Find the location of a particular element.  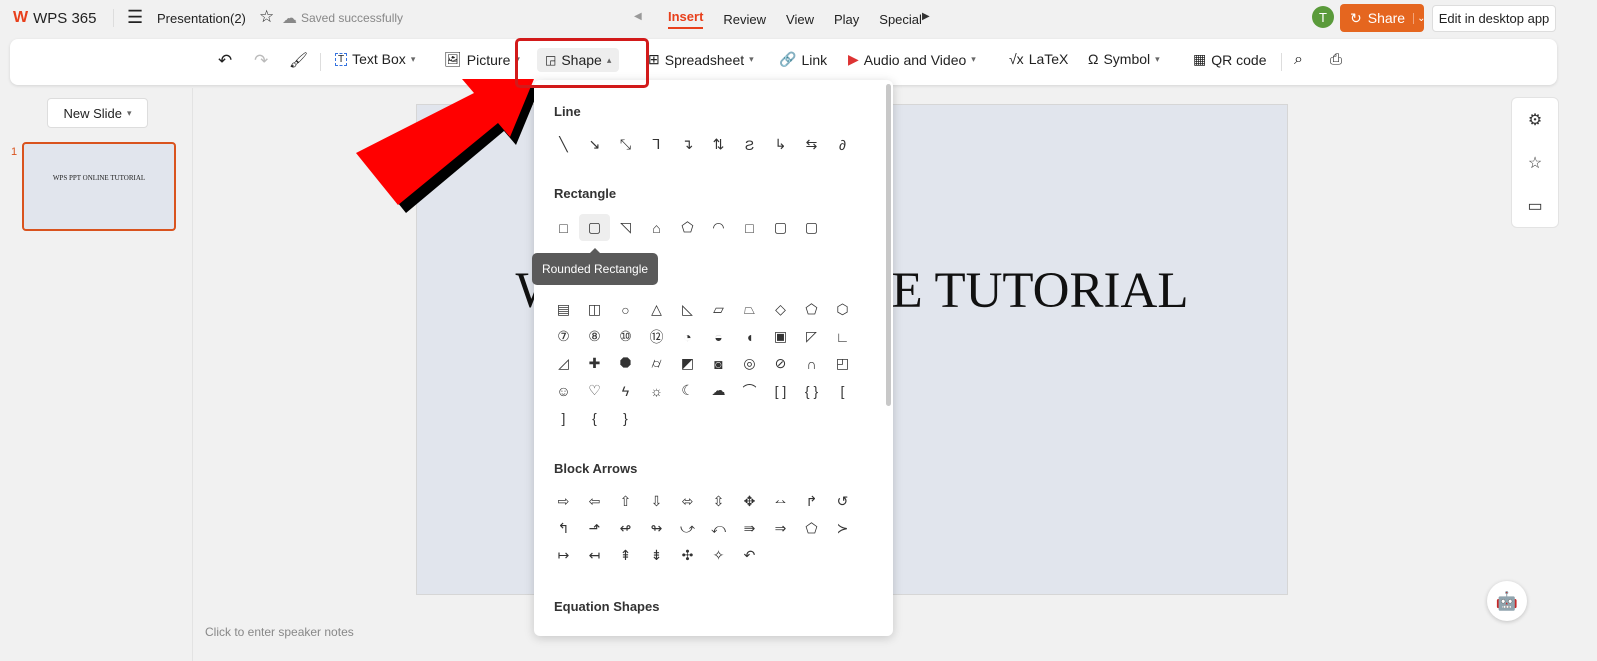

arrows-shape-20: ↦ is located at coordinates (563, 555).